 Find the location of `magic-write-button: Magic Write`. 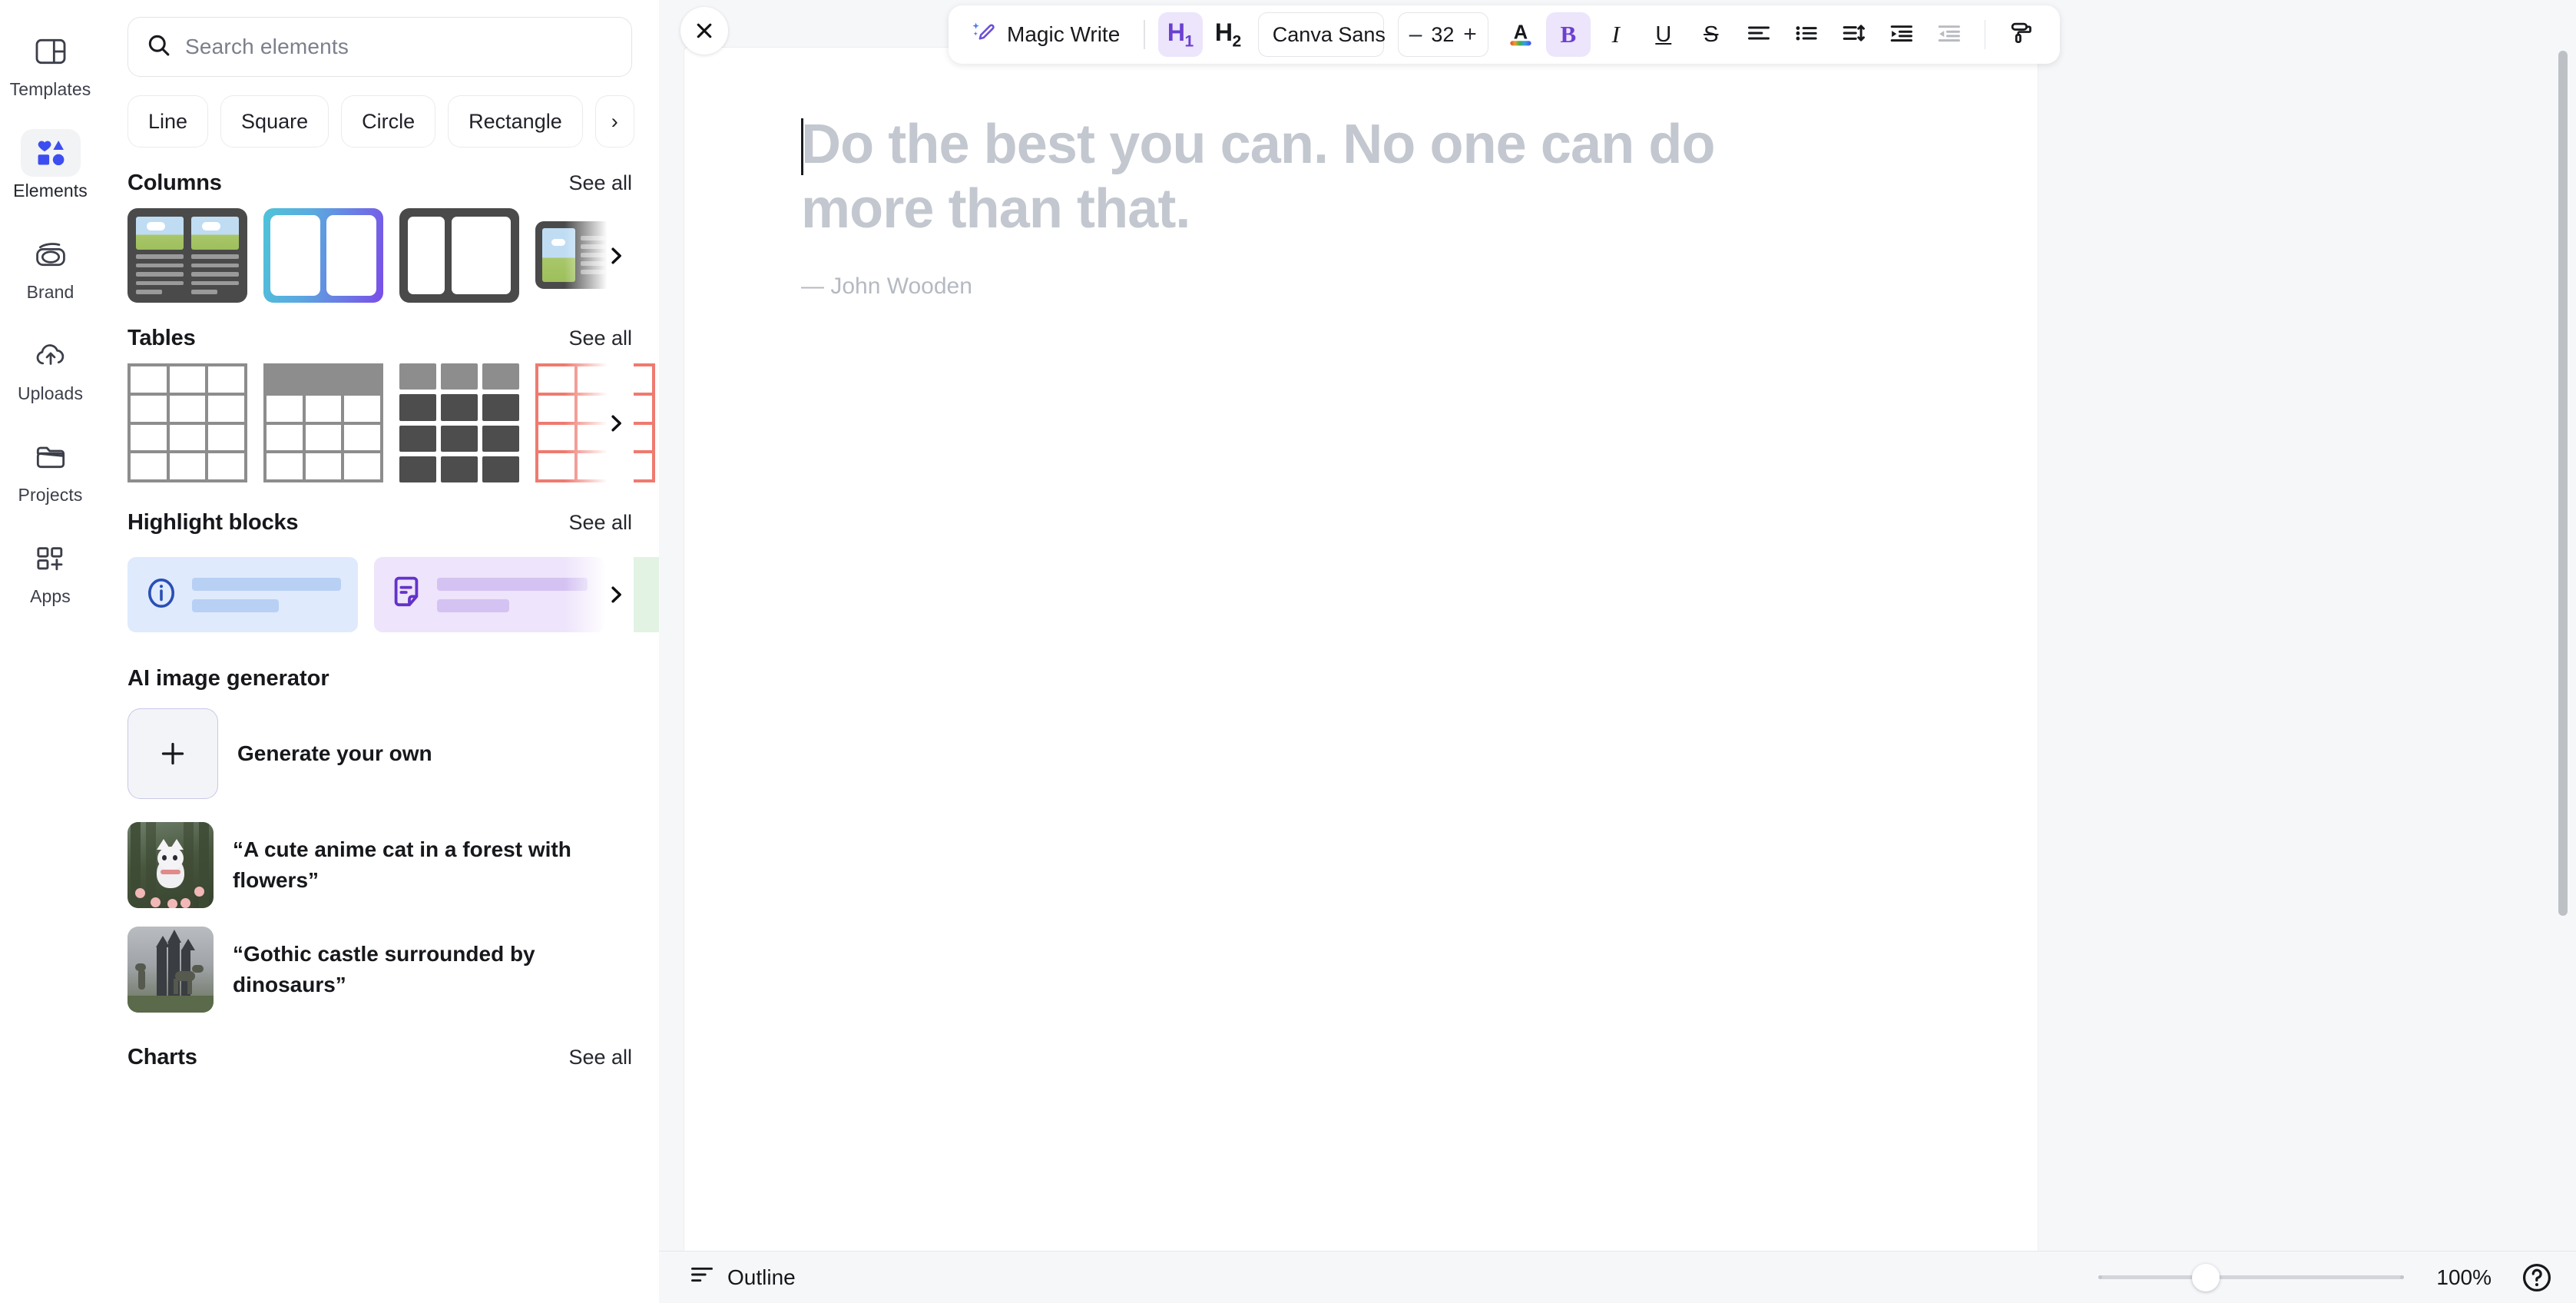

magic-write-button: Magic Write is located at coordinates (1048, 34).